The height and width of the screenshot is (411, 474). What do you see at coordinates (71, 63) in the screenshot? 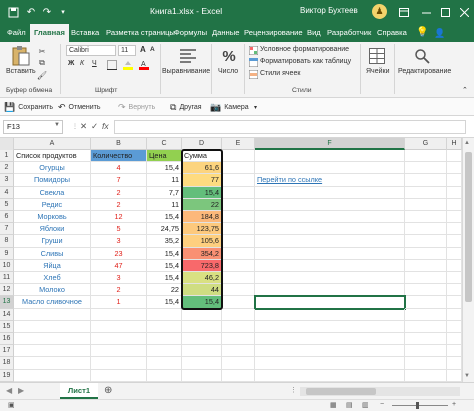
I see `bold-button: Ж` at bounding box center [71, 63].